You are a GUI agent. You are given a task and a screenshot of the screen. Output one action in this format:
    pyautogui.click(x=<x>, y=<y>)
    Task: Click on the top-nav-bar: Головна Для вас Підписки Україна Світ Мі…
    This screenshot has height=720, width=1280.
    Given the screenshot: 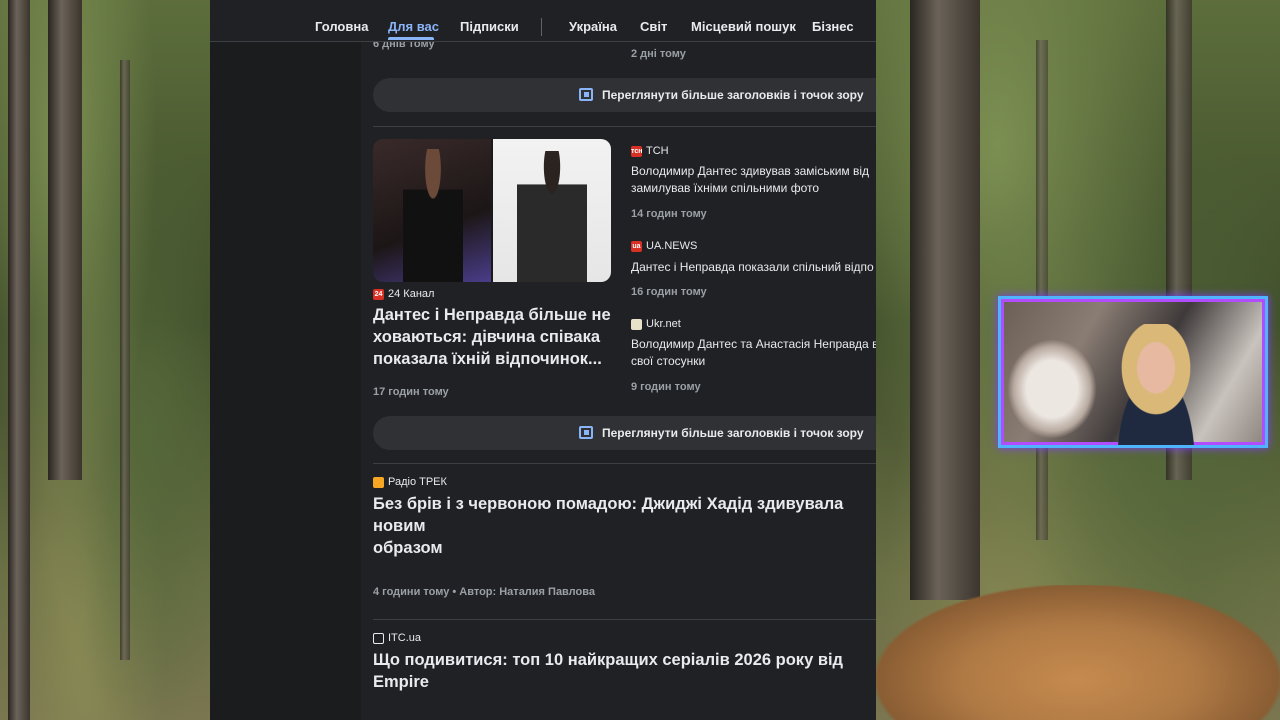 What is the action you would take?
    pyautogui.click(x=543, y=21)
    